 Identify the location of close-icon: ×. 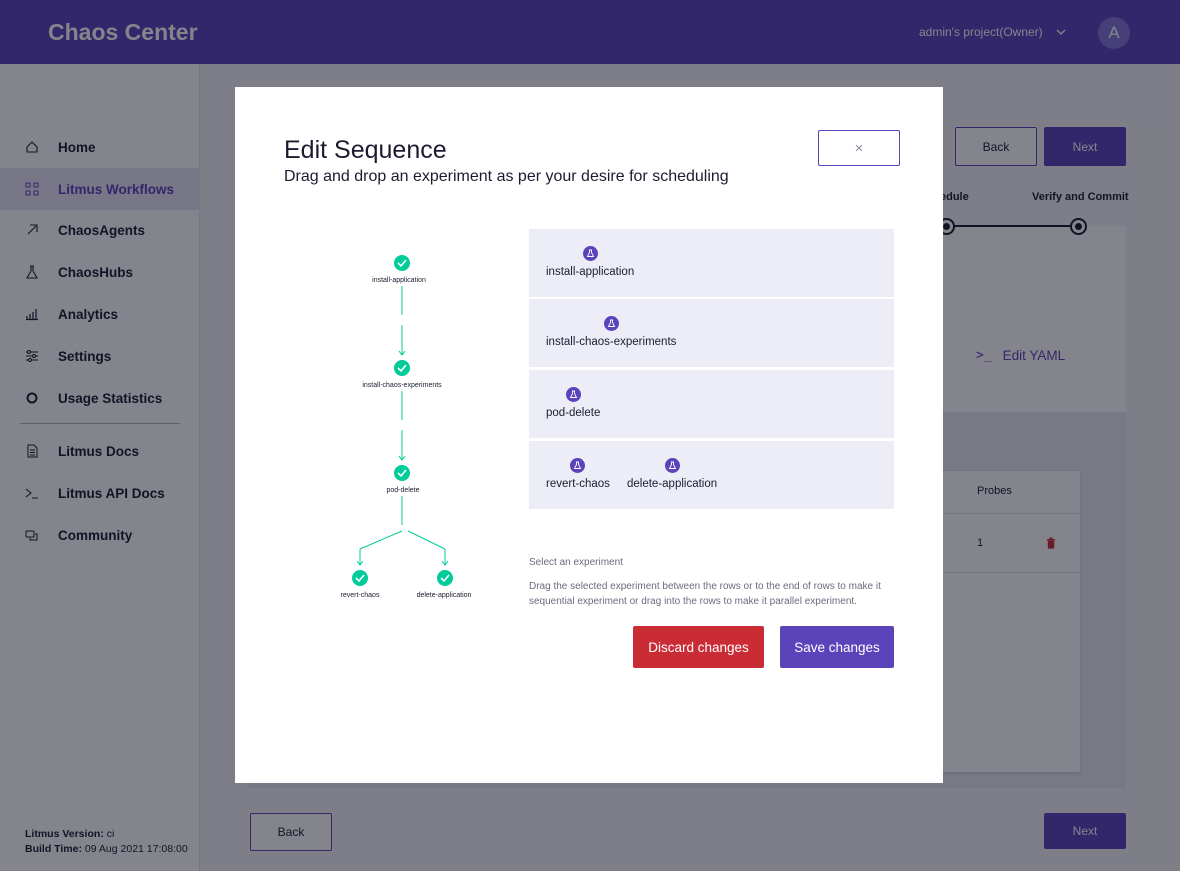
(859, 148).